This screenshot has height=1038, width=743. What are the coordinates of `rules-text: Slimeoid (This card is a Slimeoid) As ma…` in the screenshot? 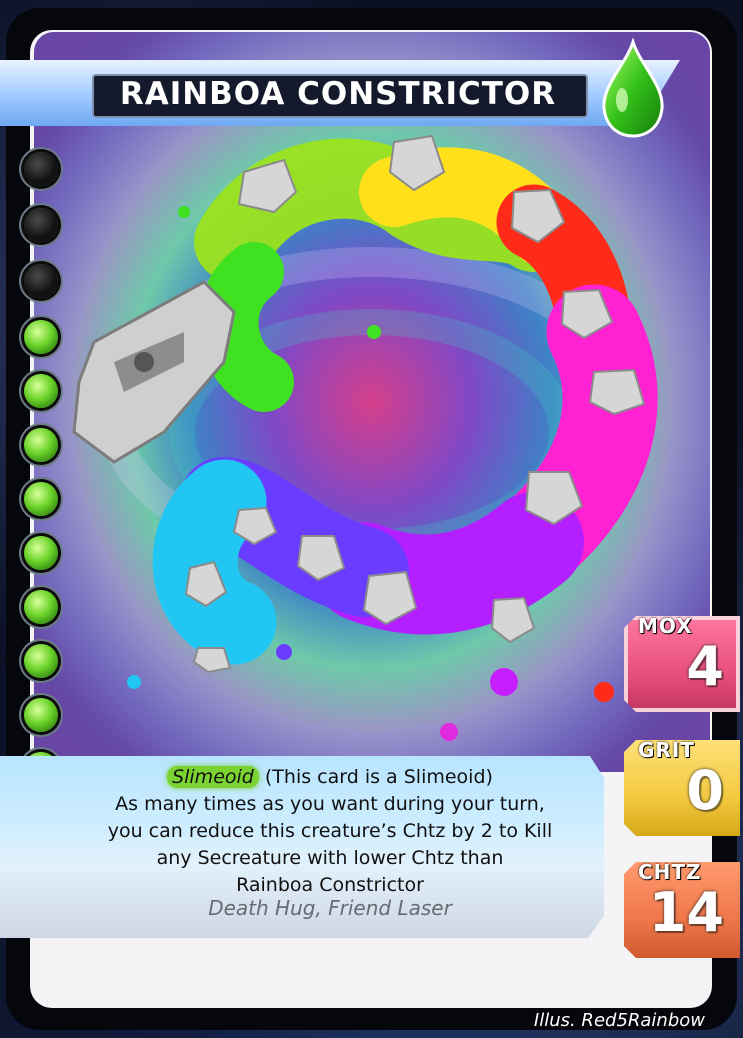 It's located at (330, 831).